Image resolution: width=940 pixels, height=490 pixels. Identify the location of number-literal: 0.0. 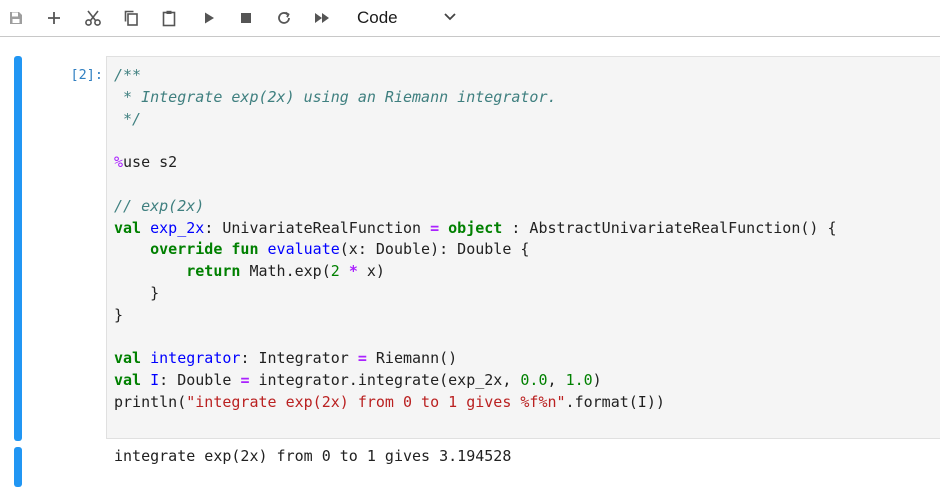
(534, 380).